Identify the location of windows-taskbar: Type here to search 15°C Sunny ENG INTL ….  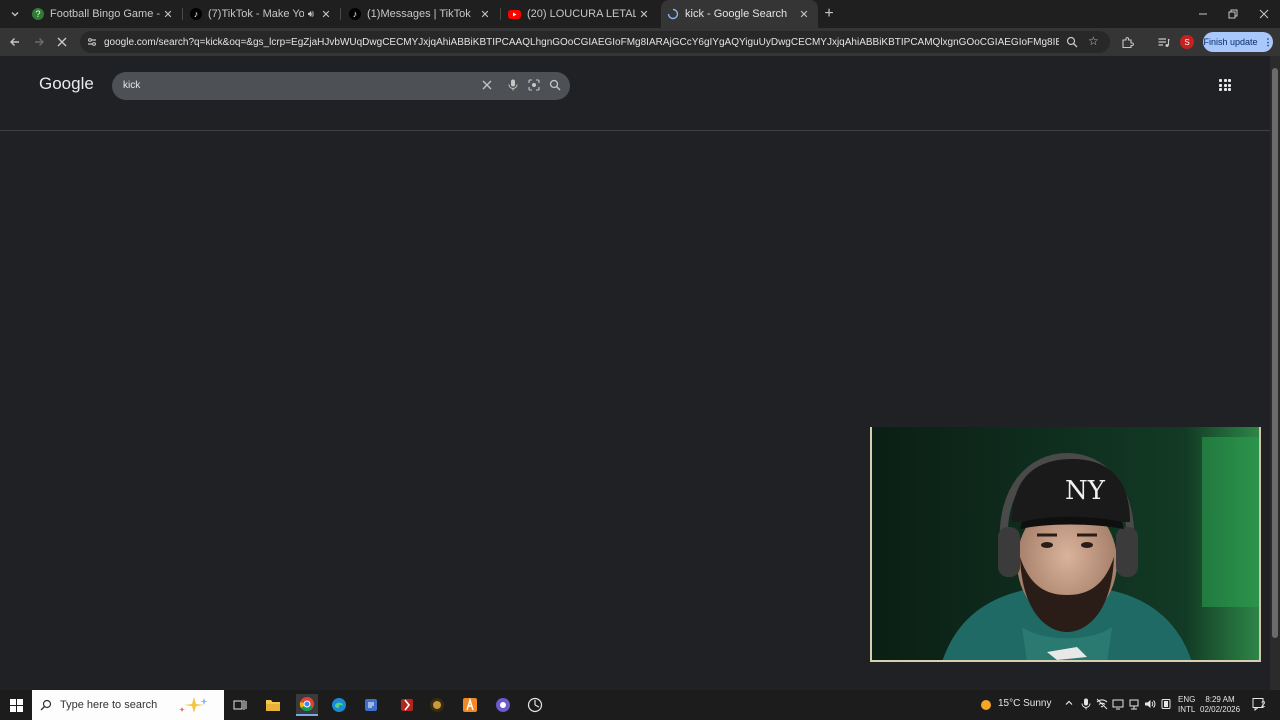
(640, 705).